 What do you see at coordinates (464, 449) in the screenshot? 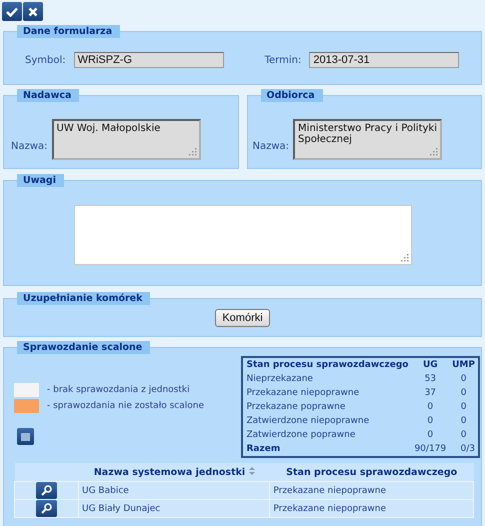
I see `table-cell: 0/3` at bounding box center [464, 449].